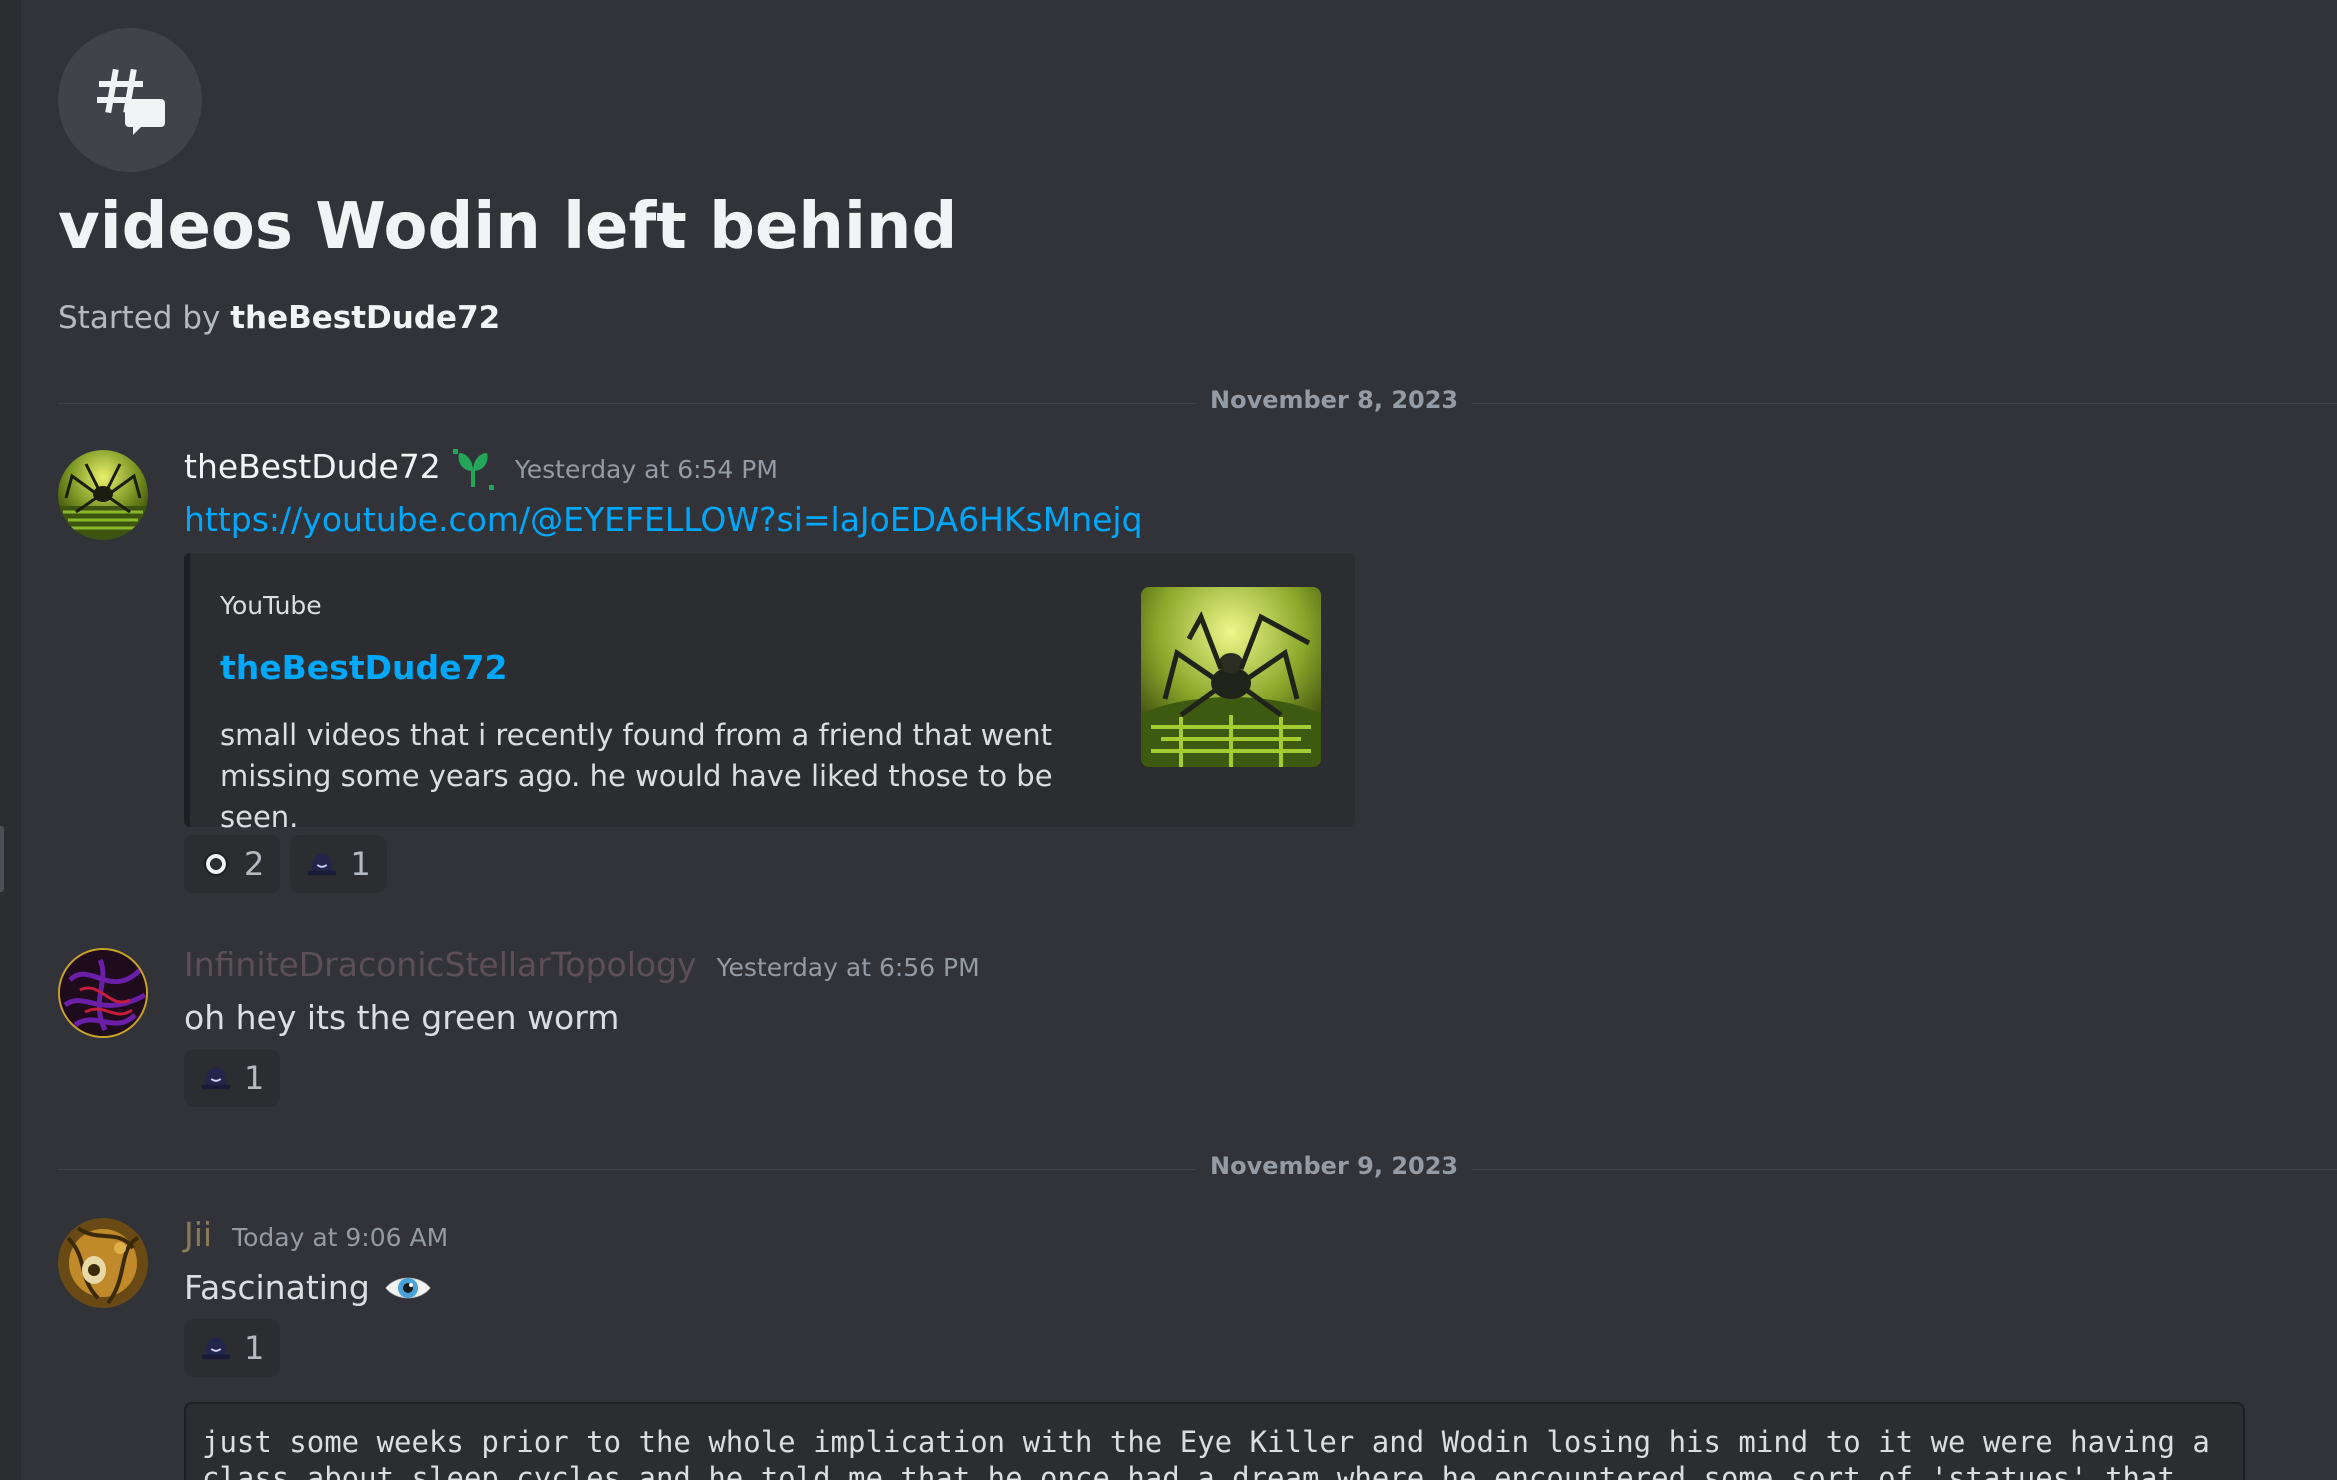 The image size is (2337, 1480). Describe the element at coordinates (363, 667) in the screenshot. I see `embed-title: theBestDude72` at that location.